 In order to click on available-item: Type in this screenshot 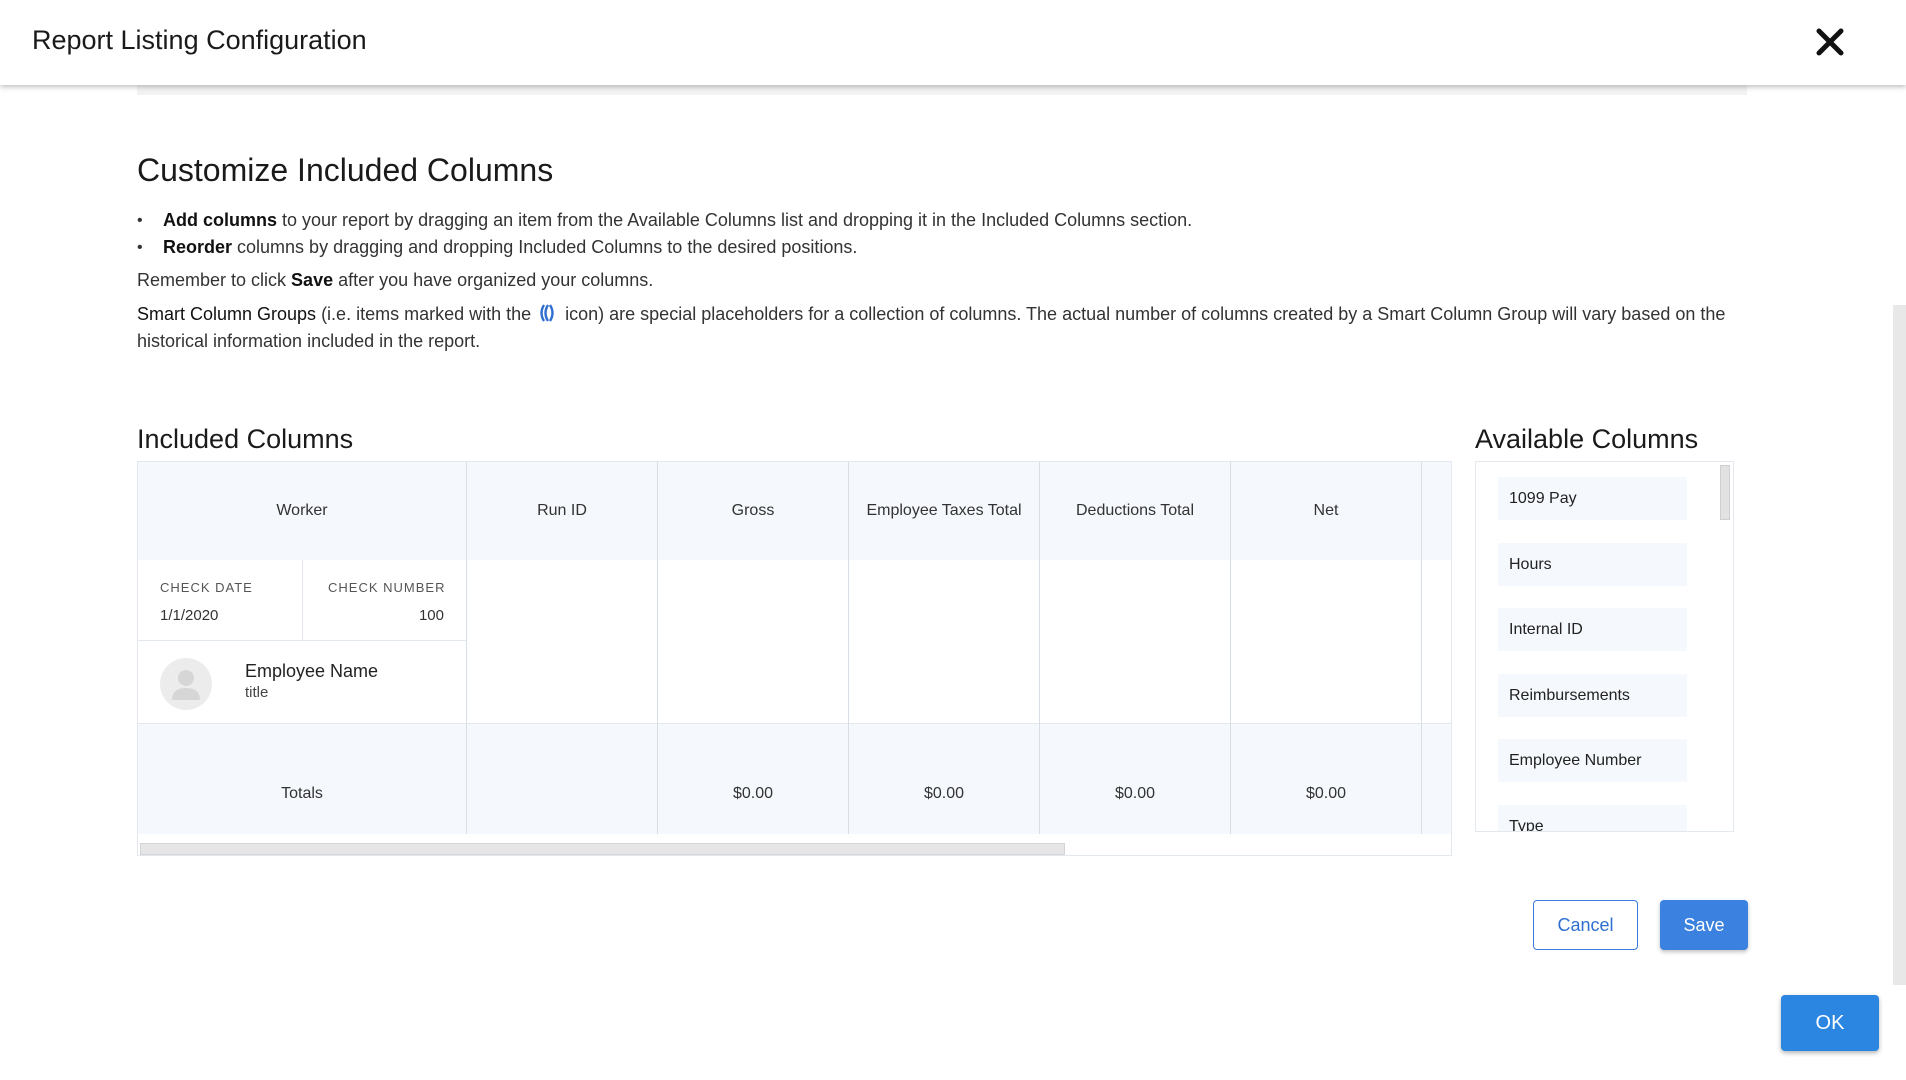, I will do `click(1592, 818)`.